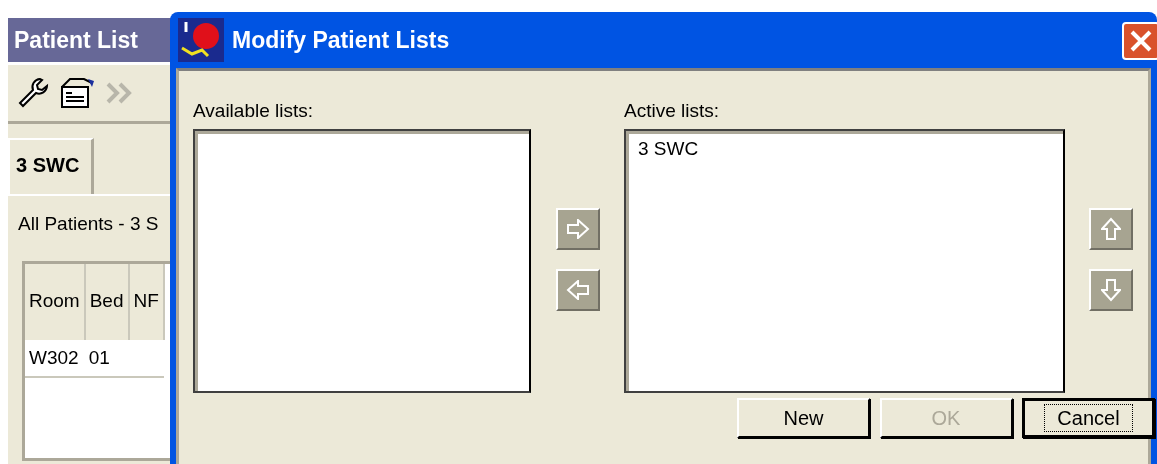 Image resolution: width=1157 pixels, height=464 pixels. Describe the element at coordinates (78, 93) in the screenshot. I see `properties-icon` at that location.